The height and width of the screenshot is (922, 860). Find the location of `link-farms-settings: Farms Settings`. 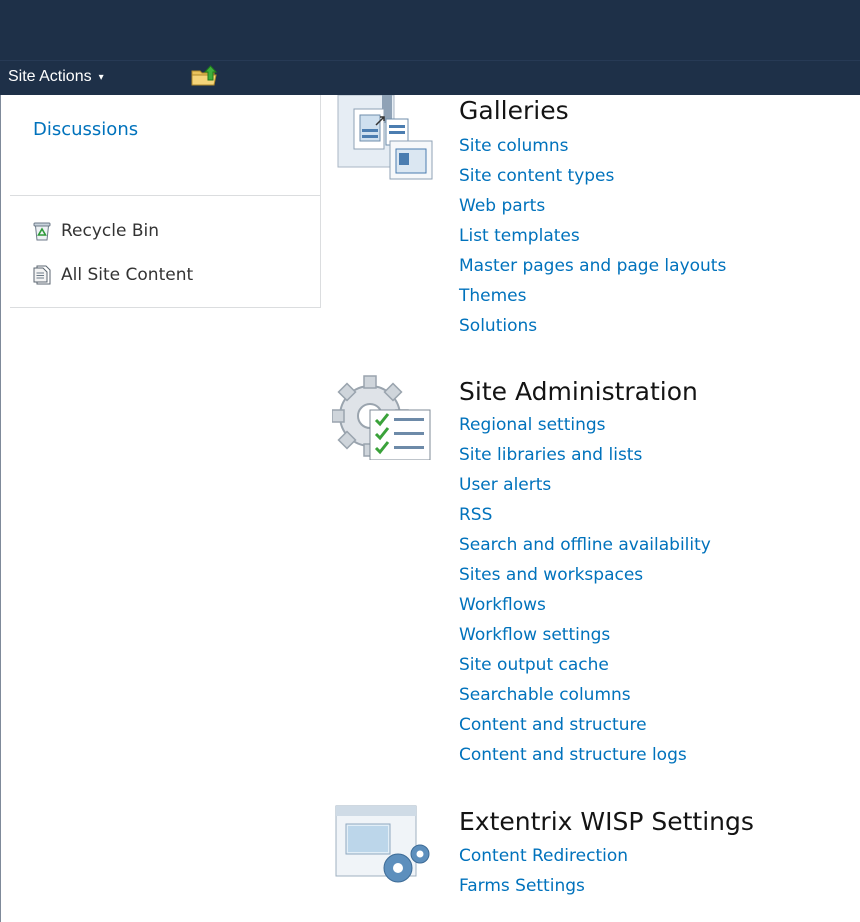

link-farms-settings: Farms Settings is located at coordinates (543, 886).